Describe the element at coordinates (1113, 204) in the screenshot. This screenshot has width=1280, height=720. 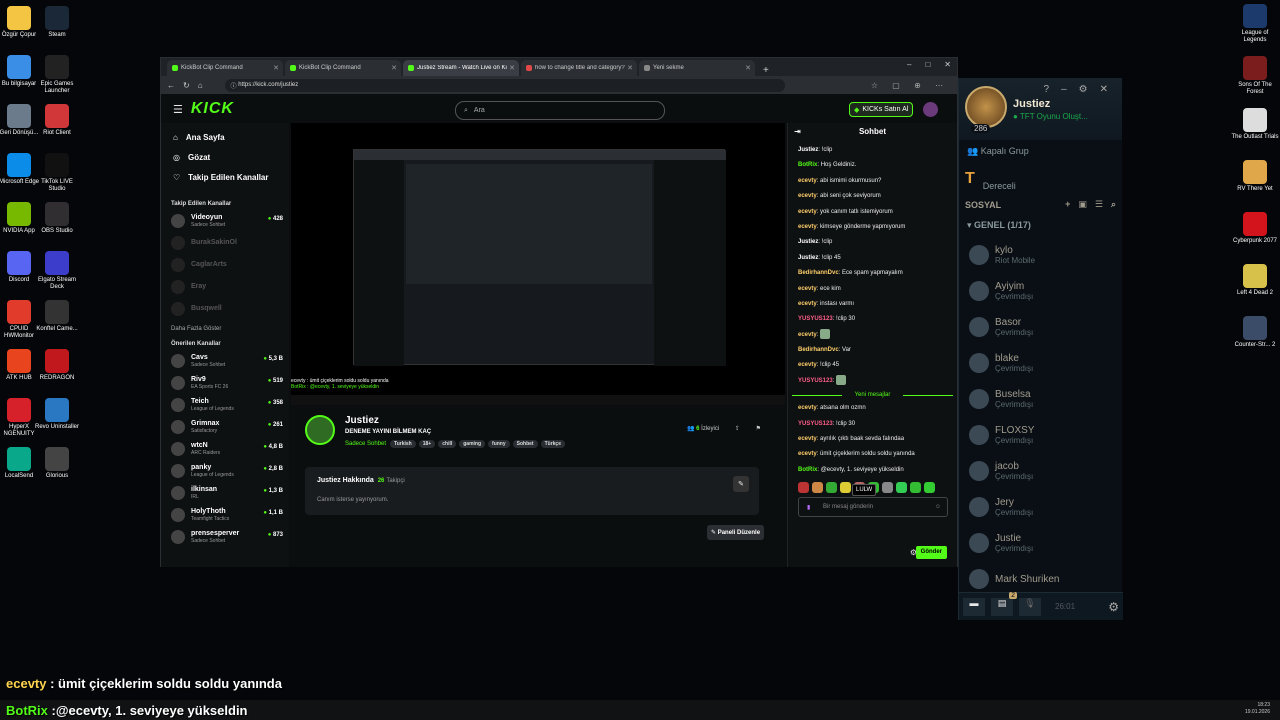
I see `search-icon: ⌕` at that location.